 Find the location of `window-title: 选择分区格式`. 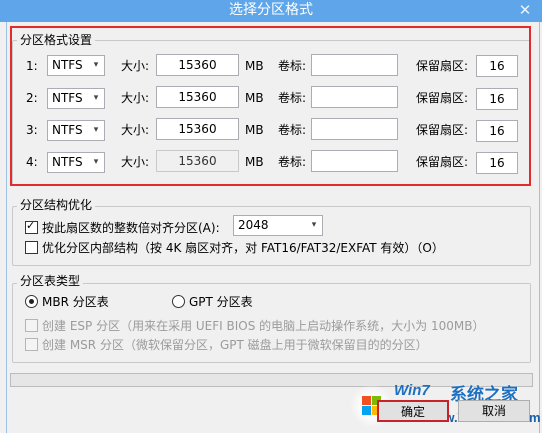

window-title: 选择分区格式 is located at coordinates (271, 10).